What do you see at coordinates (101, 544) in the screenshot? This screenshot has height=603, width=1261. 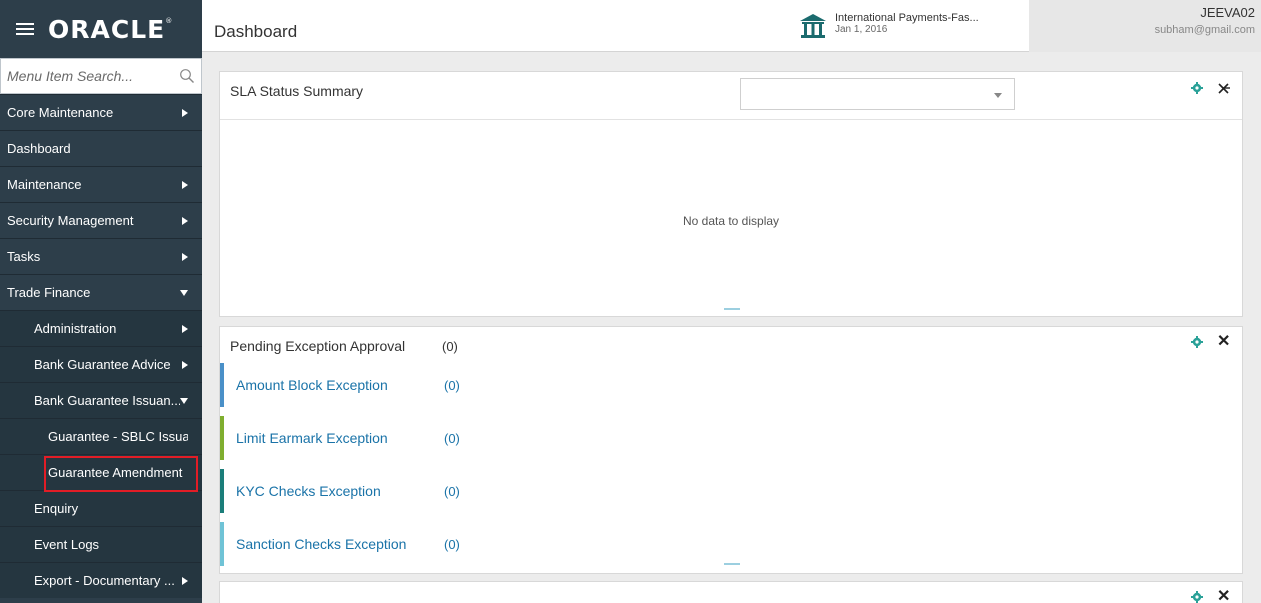 I see `sidebar-item-event-logs: Event Logs` at bounding box center [101, 544].